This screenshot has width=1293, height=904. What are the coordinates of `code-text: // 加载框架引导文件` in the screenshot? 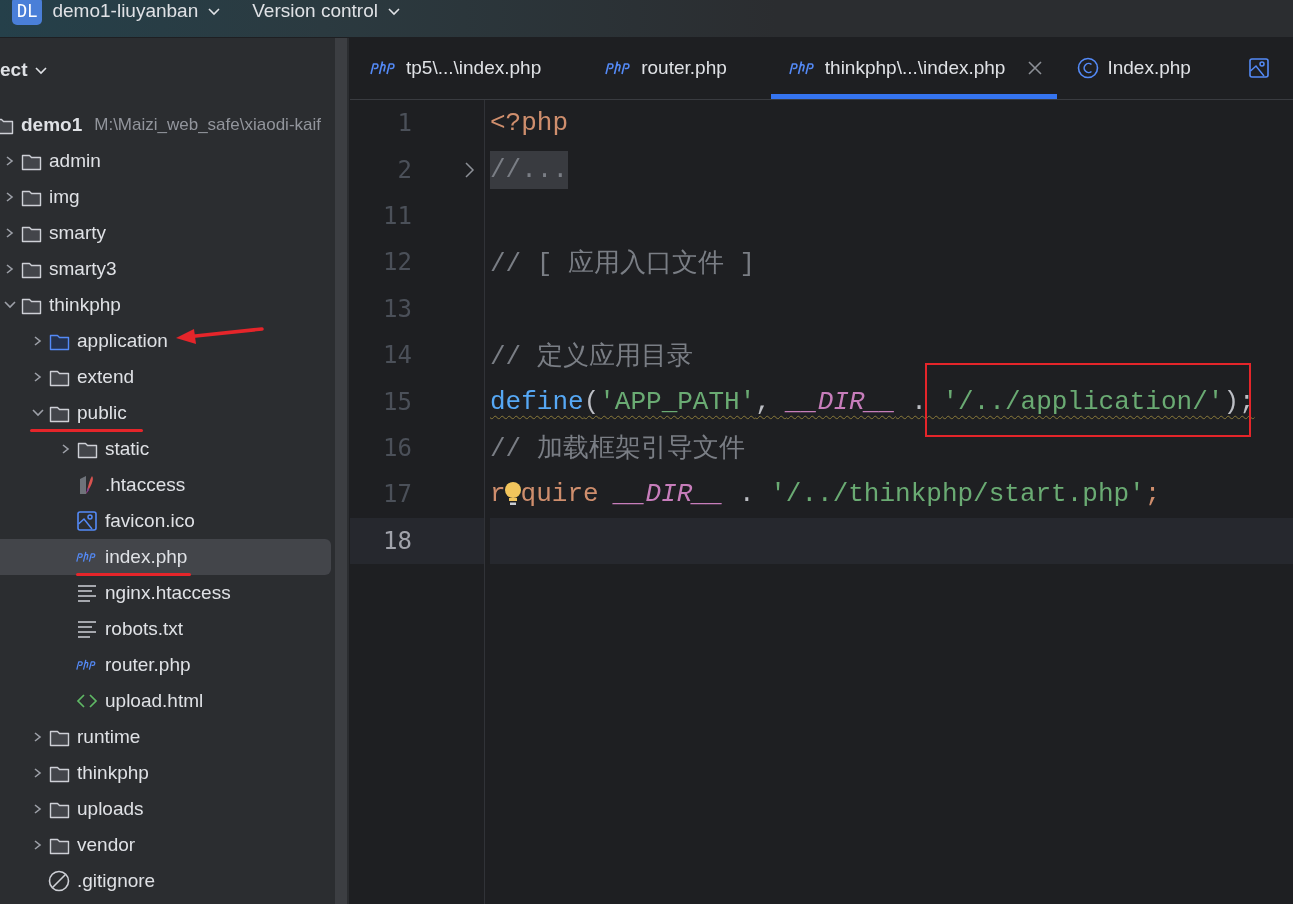 It's located at (617, 449).